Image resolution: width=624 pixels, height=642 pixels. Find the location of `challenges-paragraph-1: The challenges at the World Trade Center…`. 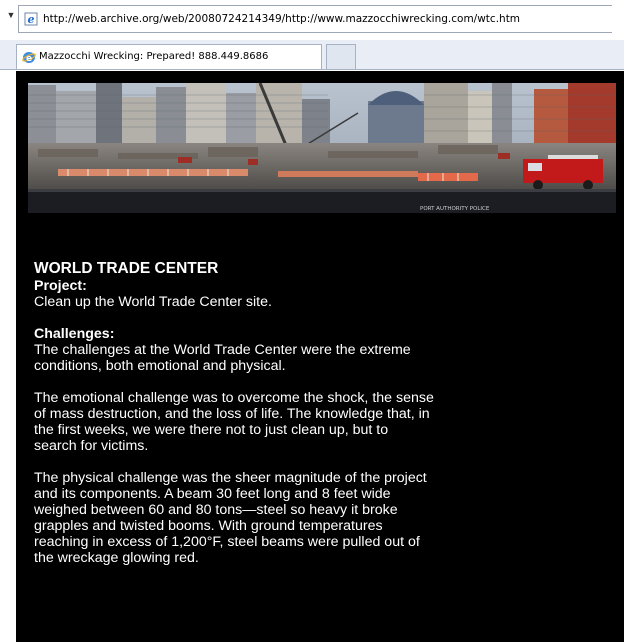

challenges-paragraph-1: The challenges at the World Trade Center… is located at coordinates (222, 358).